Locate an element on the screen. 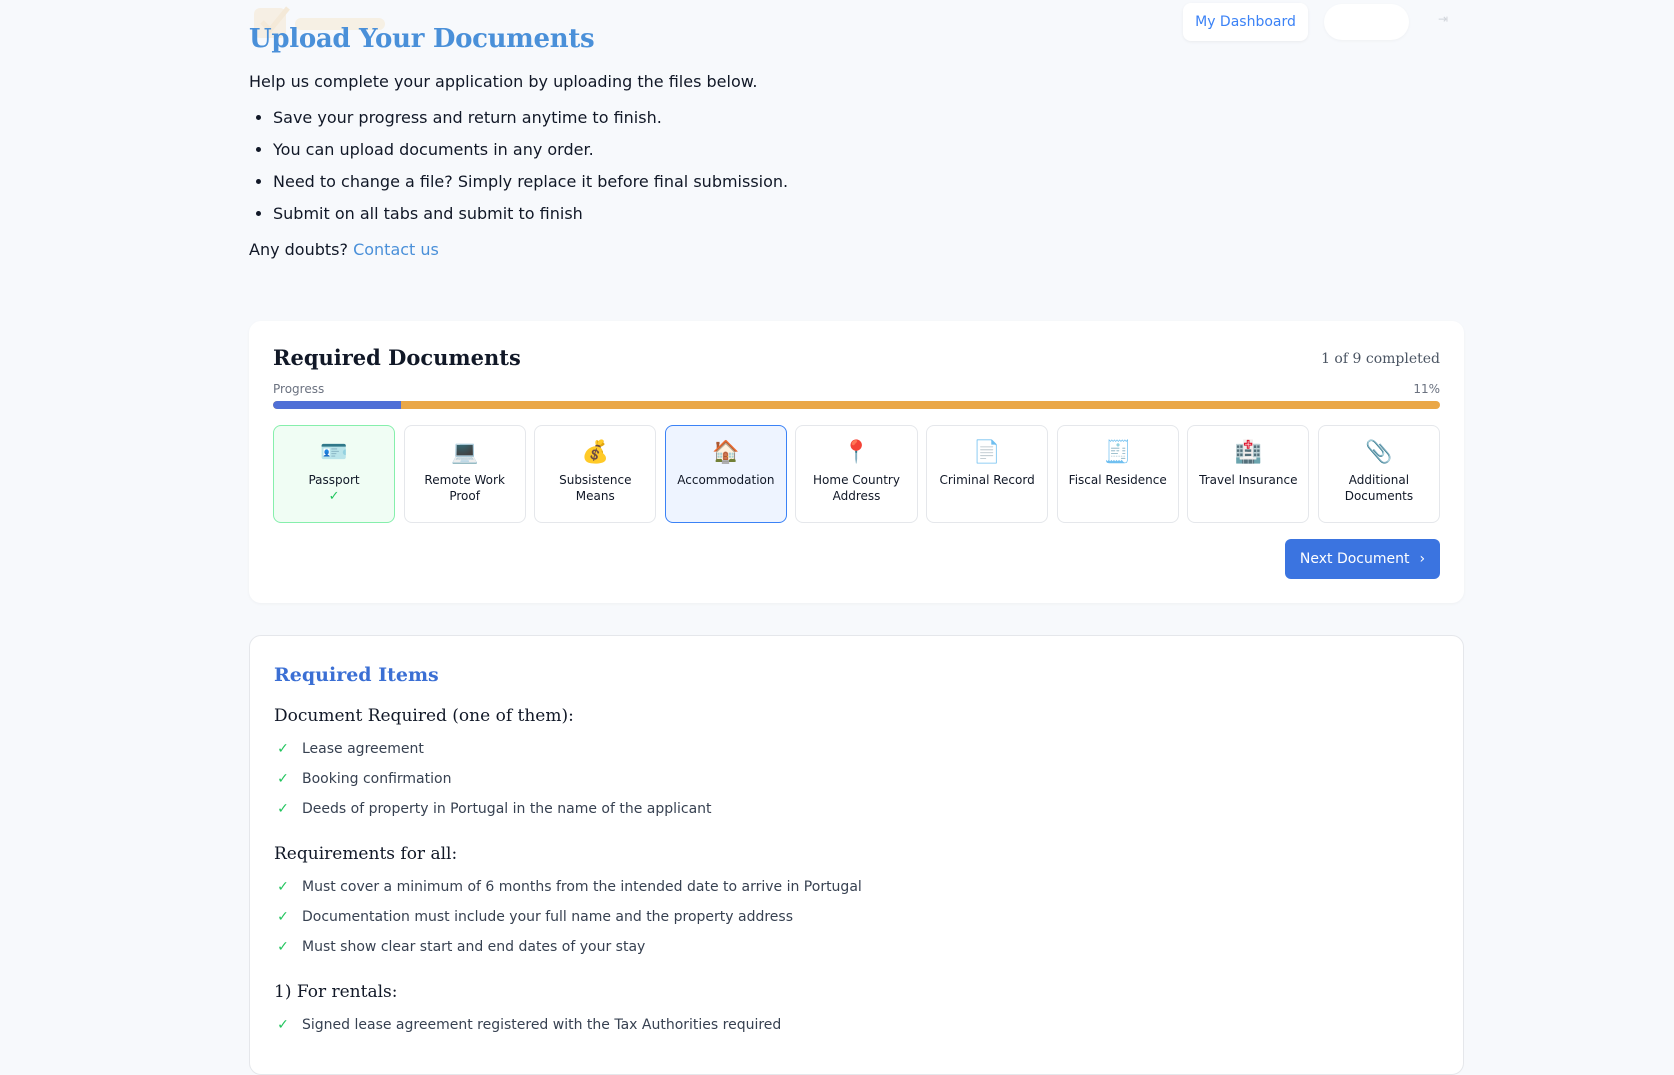 This screenshot has width=1674, height=1075. tab-fiscal-residence: 🧾 Fiscal Residence is located at coordinates (1117, 474).